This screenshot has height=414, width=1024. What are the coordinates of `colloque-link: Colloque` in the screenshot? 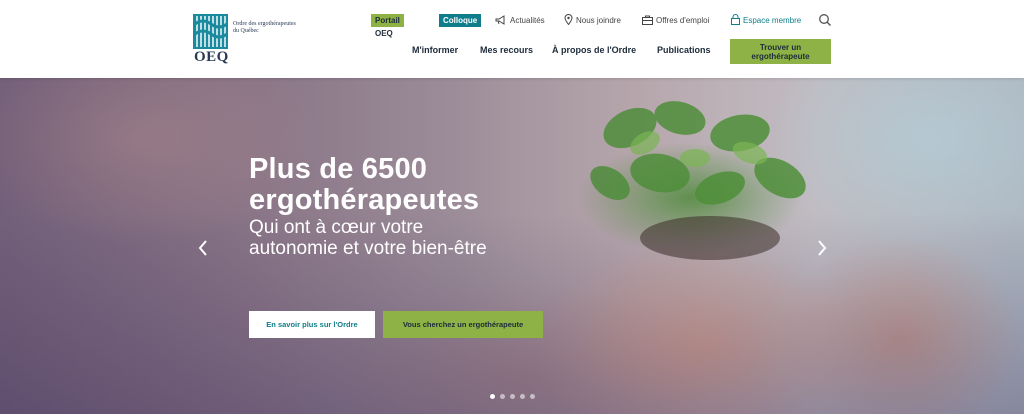 It's located at (460, 20).